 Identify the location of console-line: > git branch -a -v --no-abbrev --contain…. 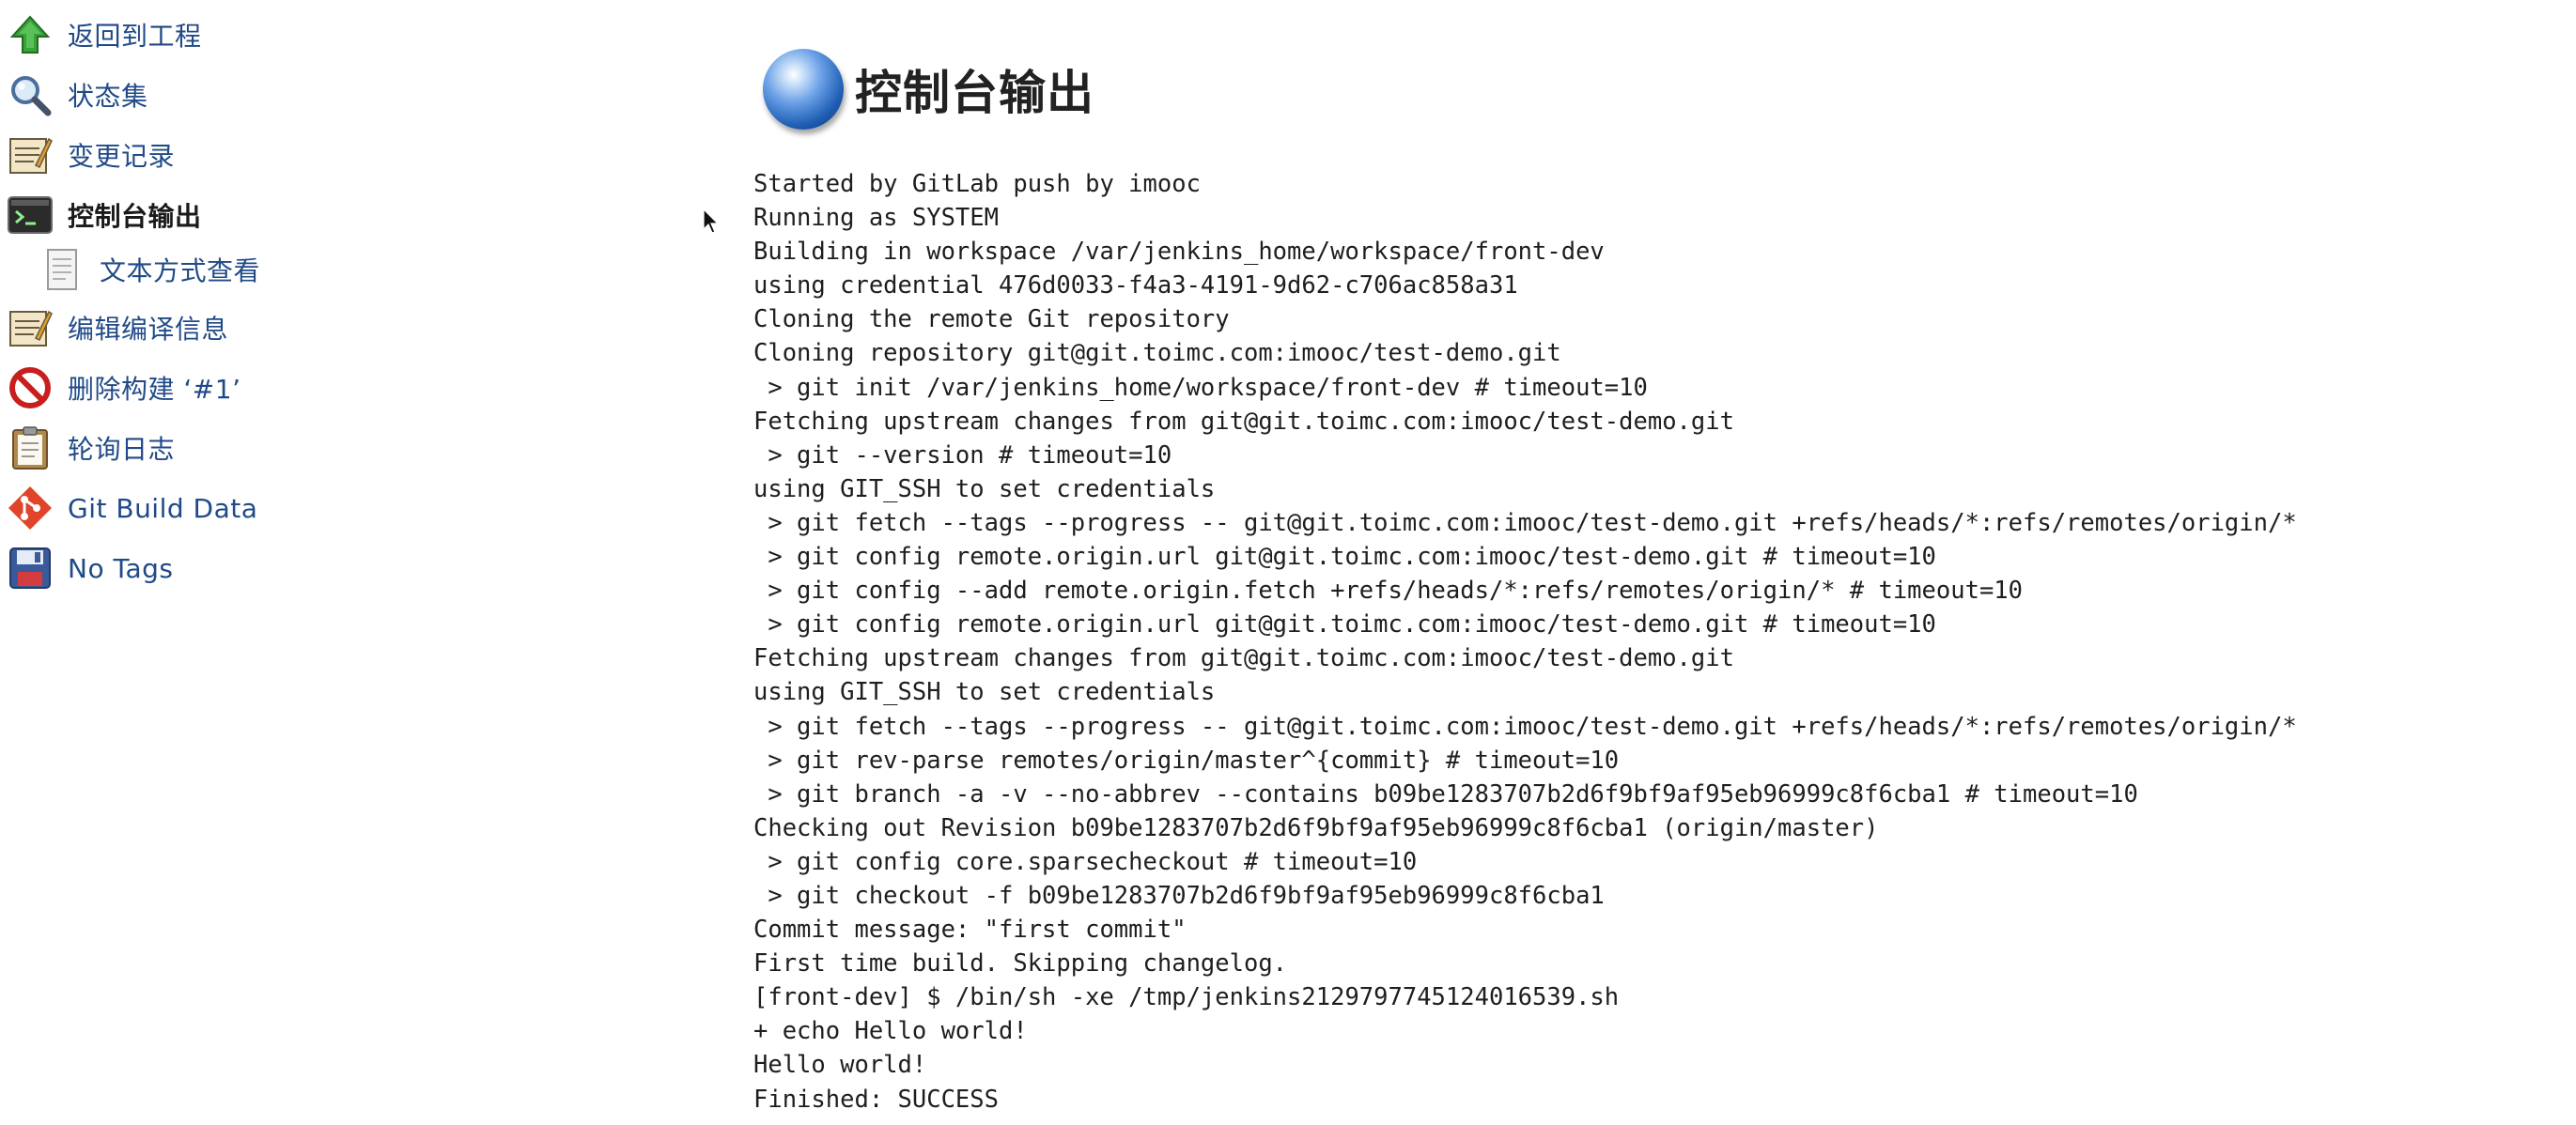
(1445, 794).